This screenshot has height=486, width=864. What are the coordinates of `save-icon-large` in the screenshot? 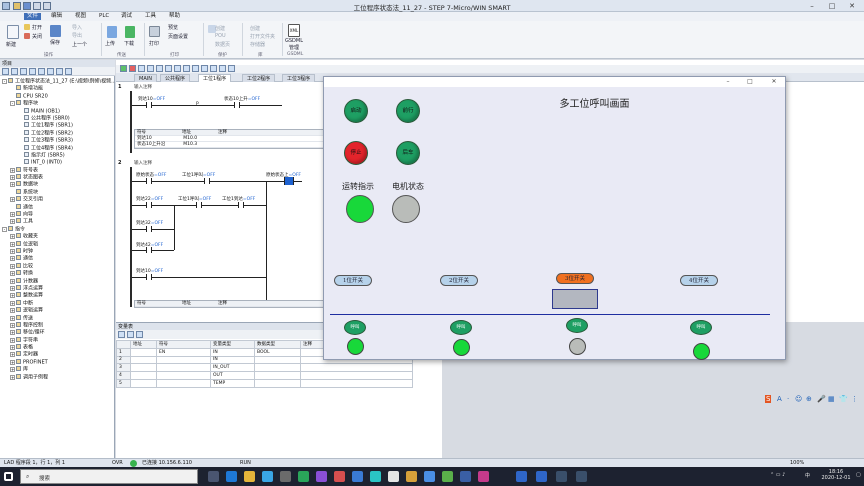 It's located at (55, 31).